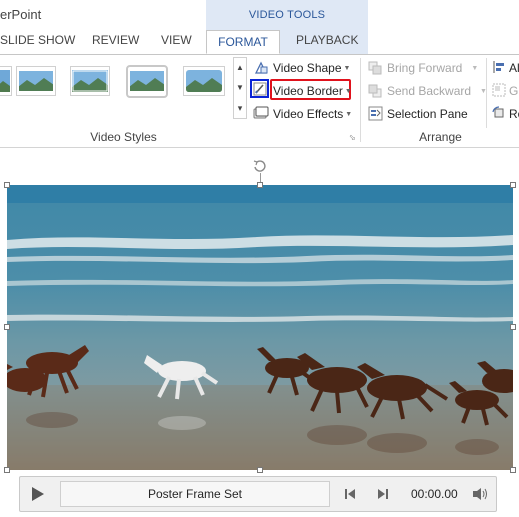  I want to click on video-border-button: Video Border ▼, so click(312, 91).